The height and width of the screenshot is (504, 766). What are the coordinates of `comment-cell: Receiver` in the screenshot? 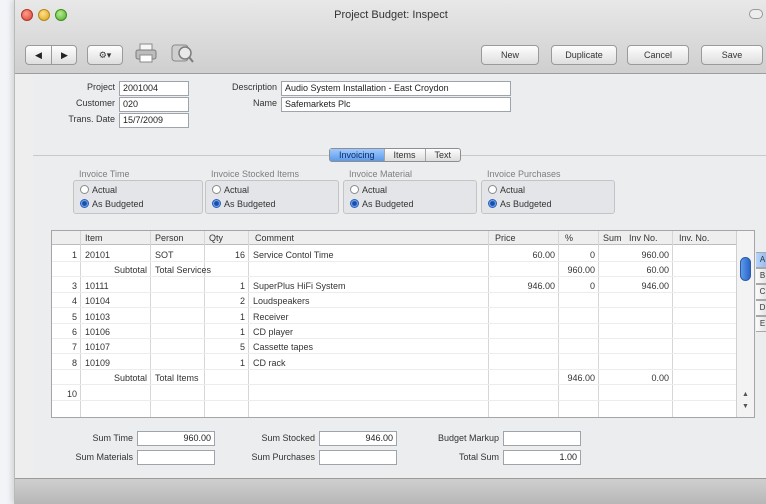 It's located at (369, 317).